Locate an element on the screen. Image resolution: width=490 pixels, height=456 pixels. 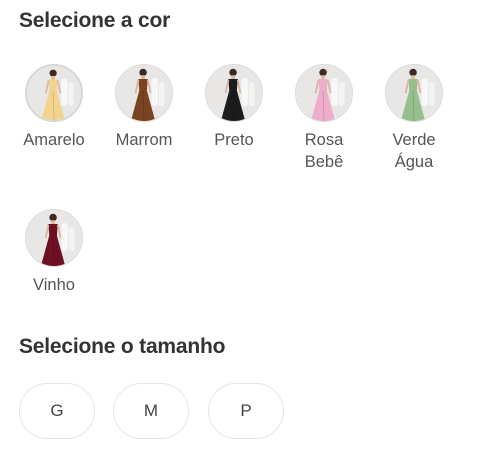
color-swatch-vinho: Vinho is located at coordinates (54, 252).